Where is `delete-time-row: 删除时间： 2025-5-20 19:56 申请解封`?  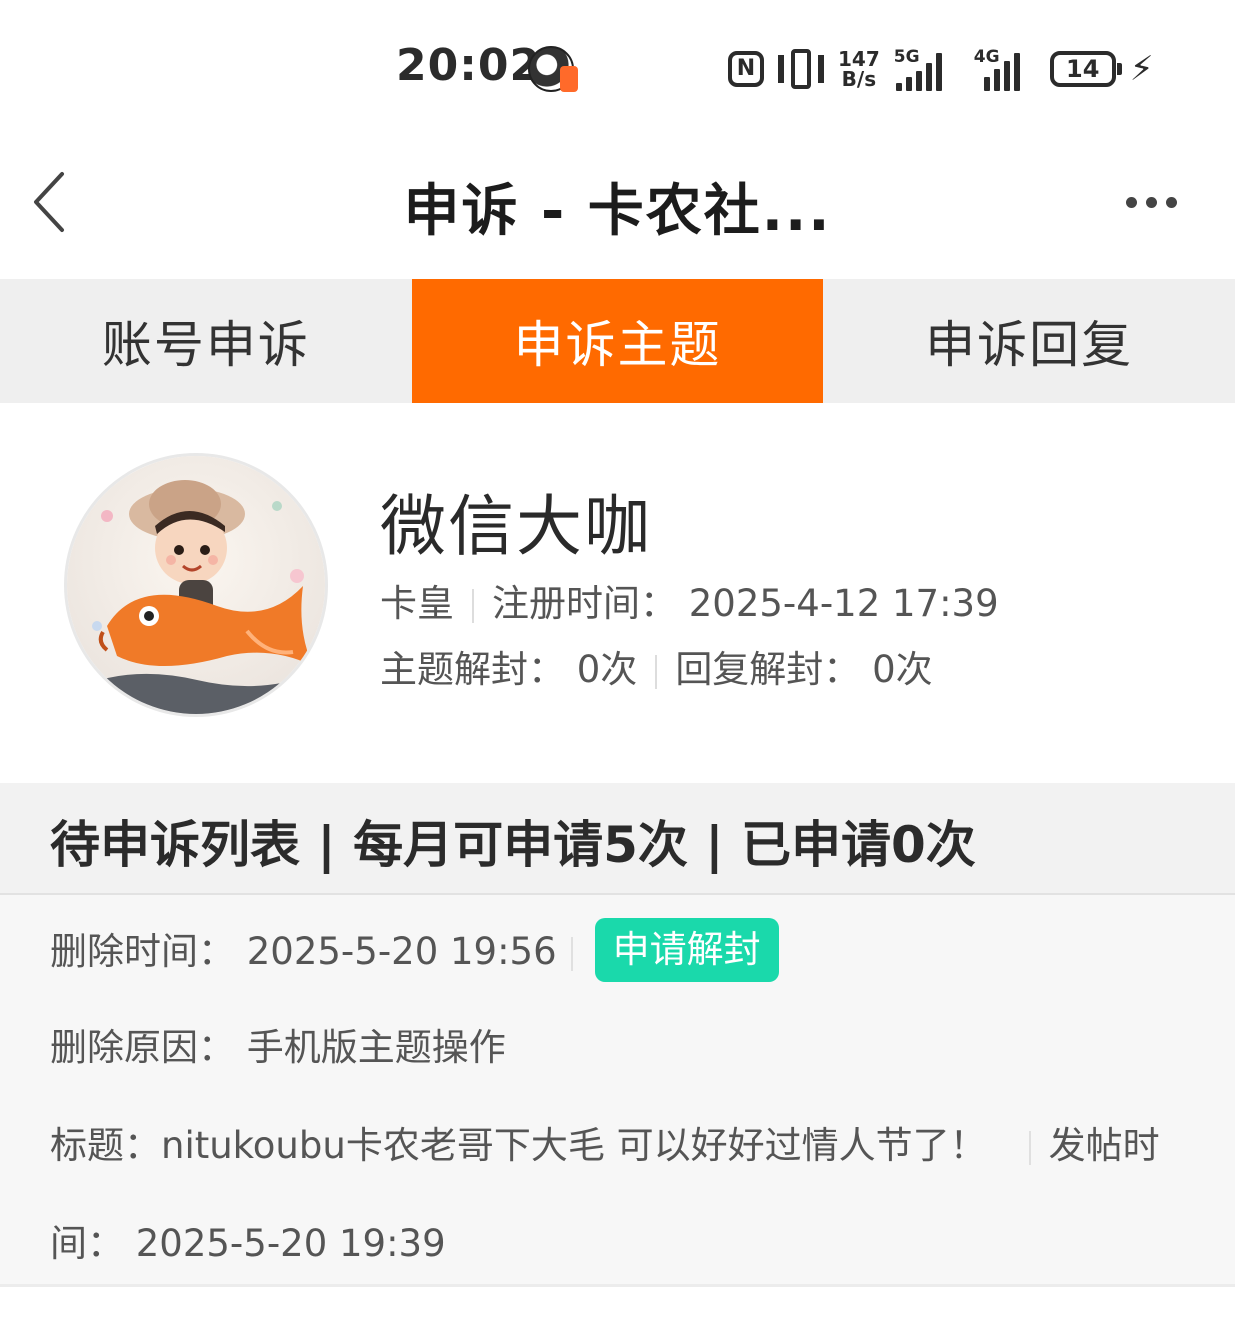
delete-time-row: 删除时间： 2025-5-20 19:56 申请解封 is located at coordinates (414, 951).